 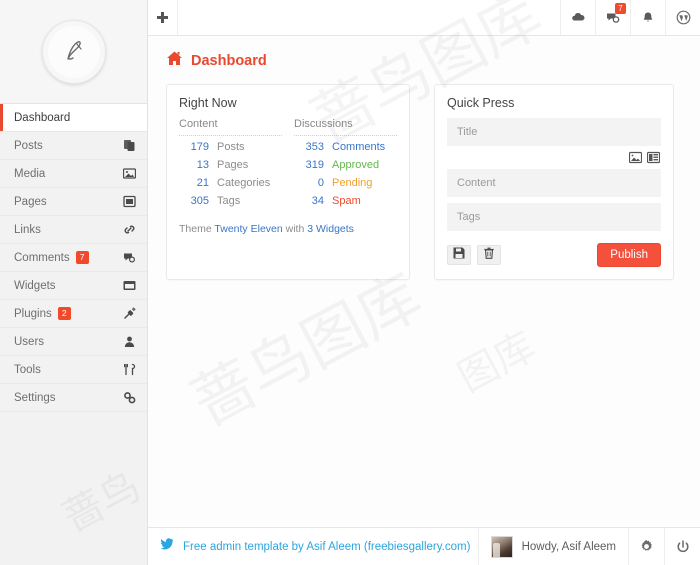 What do you see at coordinates (199, 201) in the screenshot?
I see `stat-count: 305` at bounding box center [199, 201].